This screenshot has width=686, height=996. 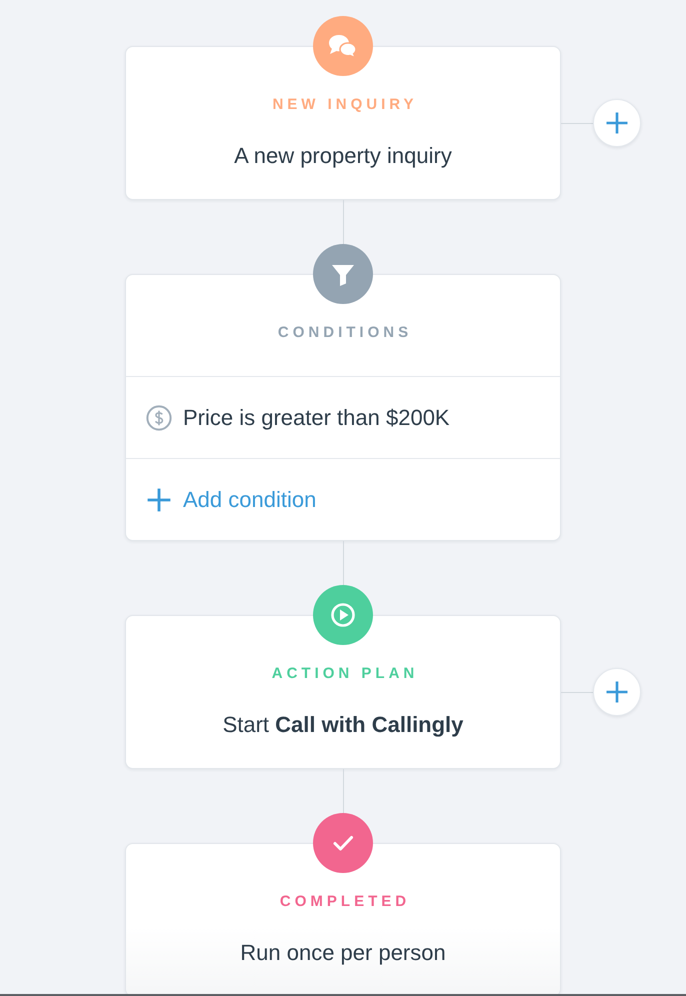 I want to click on step-card: NEW INQUIRY A new property inquiry, so click(x=343, y=123).